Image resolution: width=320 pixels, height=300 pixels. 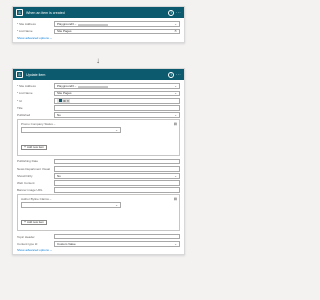 What do you see at coordinates (36, 74) in the screenshot?
I see `action-title: Update item` at bounding box center [36, 74].